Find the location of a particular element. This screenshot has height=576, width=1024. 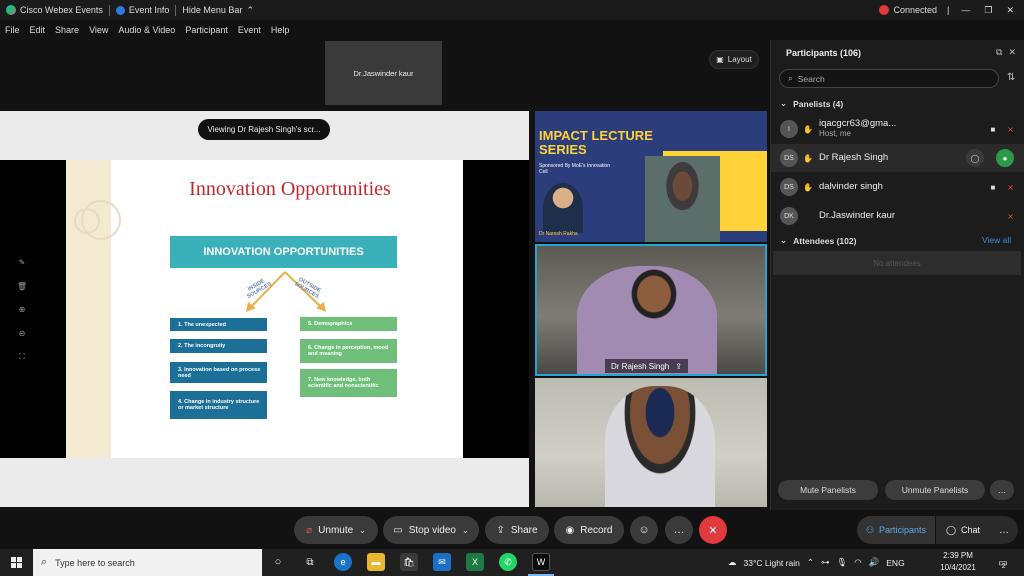

search-icon: ⌕ is located at coordinates (790, 78).